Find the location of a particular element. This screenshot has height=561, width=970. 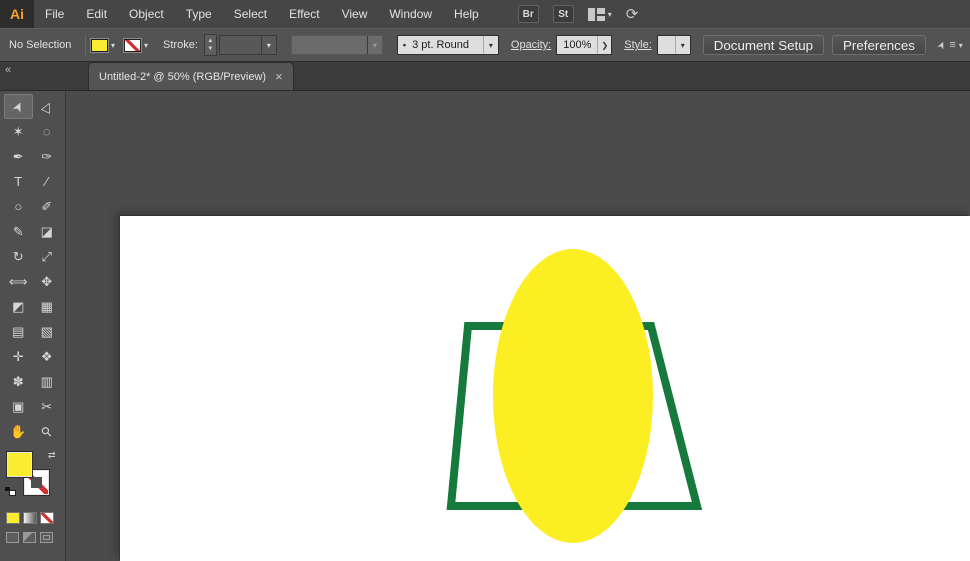

width-tool-icon: ⟺ is located at coordinates (18, 281).